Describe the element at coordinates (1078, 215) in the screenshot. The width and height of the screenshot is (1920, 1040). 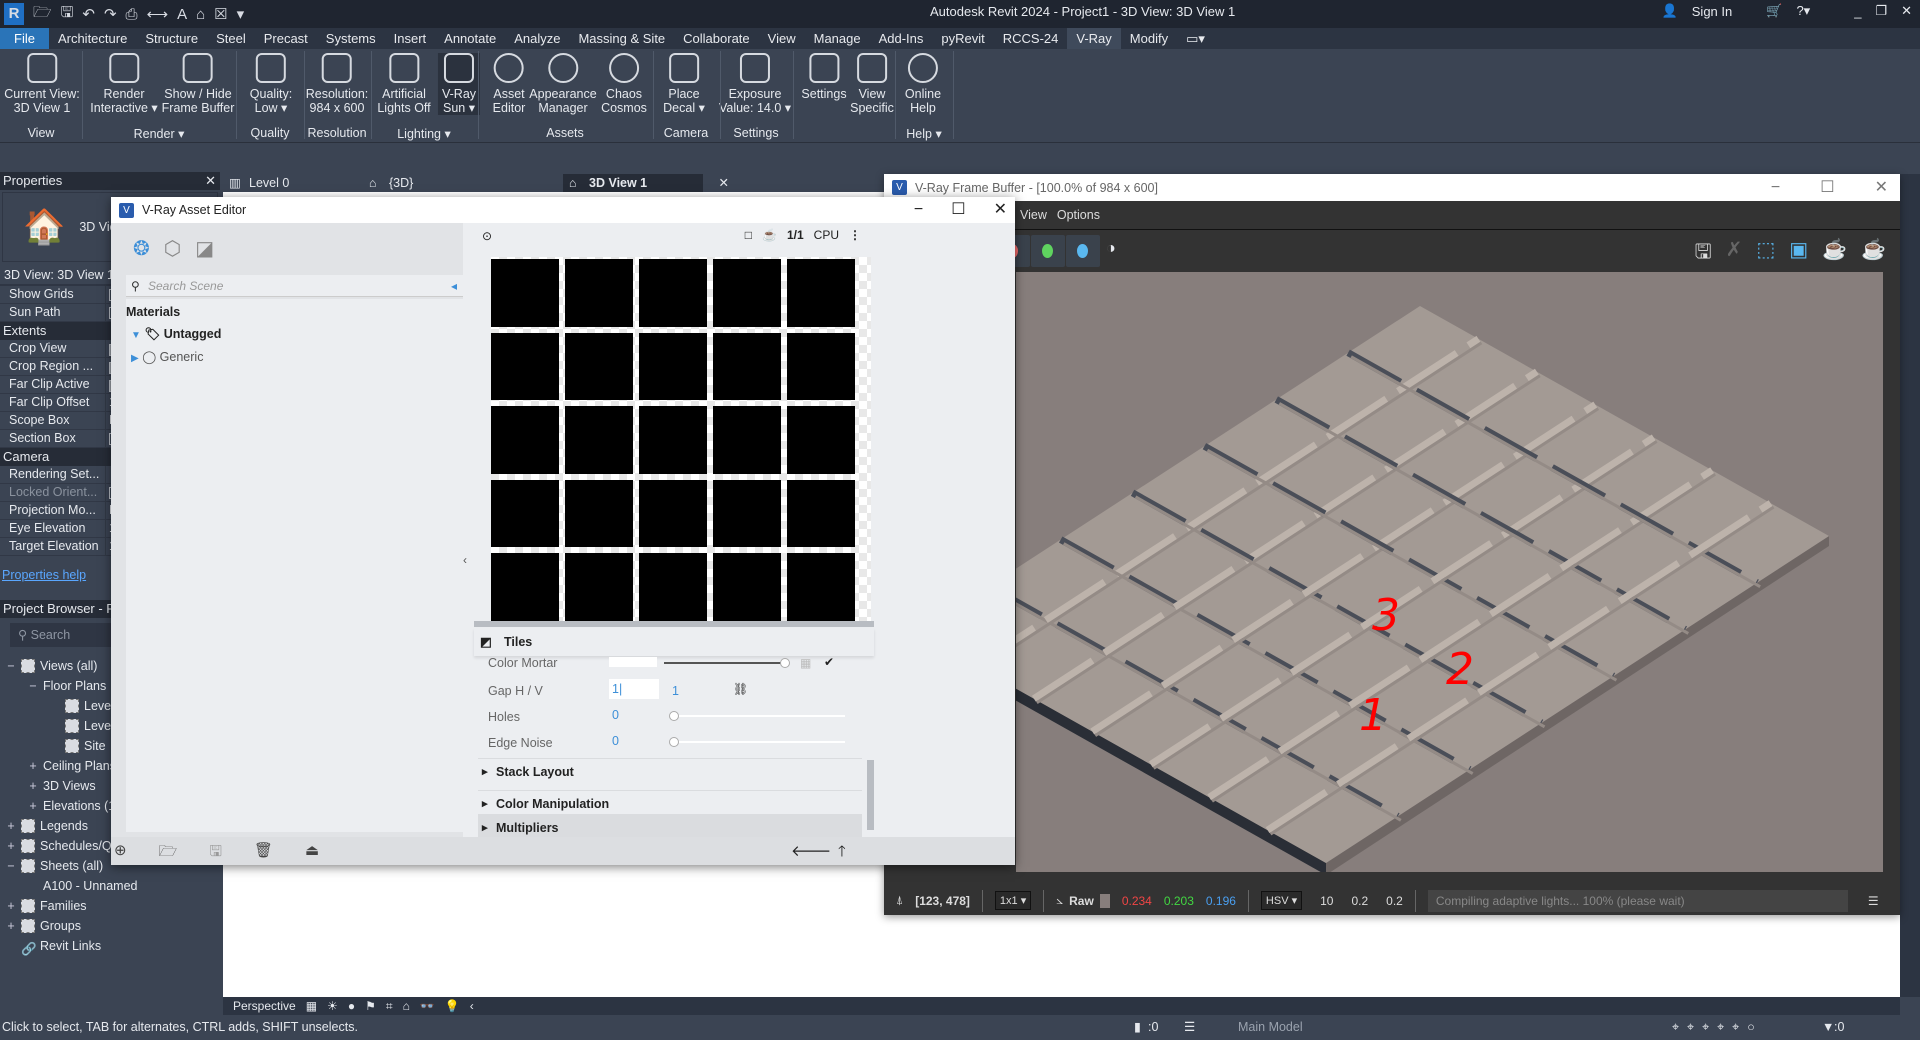
I see `menu-options: Options` at that location.